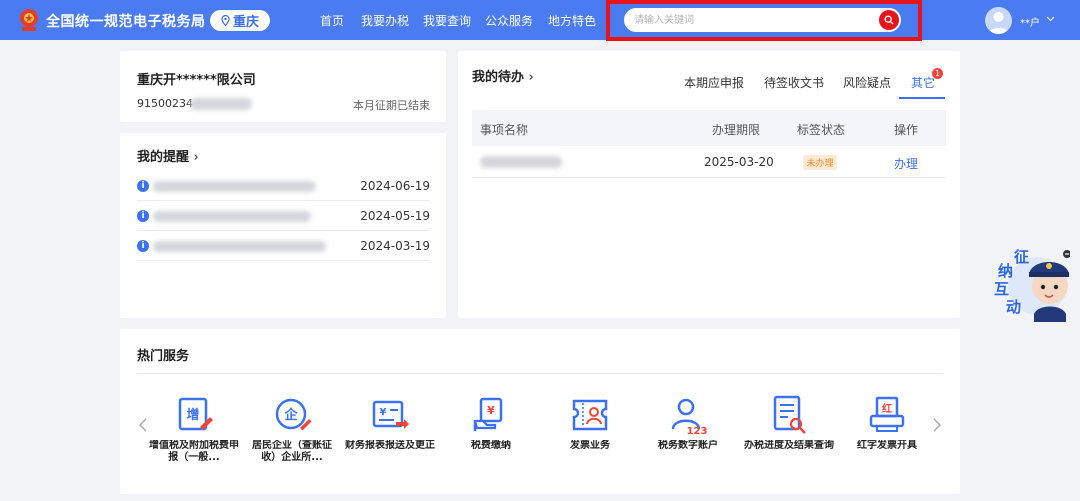  Describe the element at coordinates (225, 20) in the screenshot. I see `location-pin-icon` at that location.